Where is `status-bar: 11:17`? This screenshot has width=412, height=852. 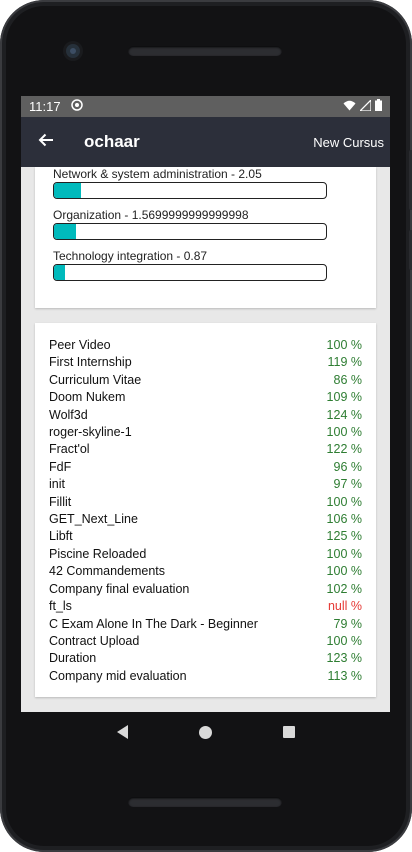 status-bar: 11:17 is located at coordinates (205, 106).